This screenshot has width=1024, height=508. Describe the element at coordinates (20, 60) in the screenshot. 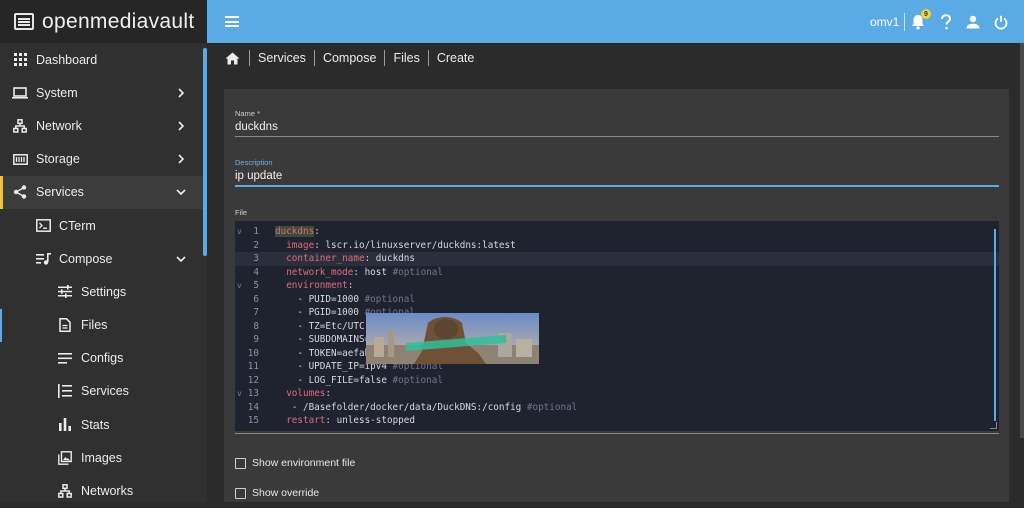

I see `grid-icon` at that location.